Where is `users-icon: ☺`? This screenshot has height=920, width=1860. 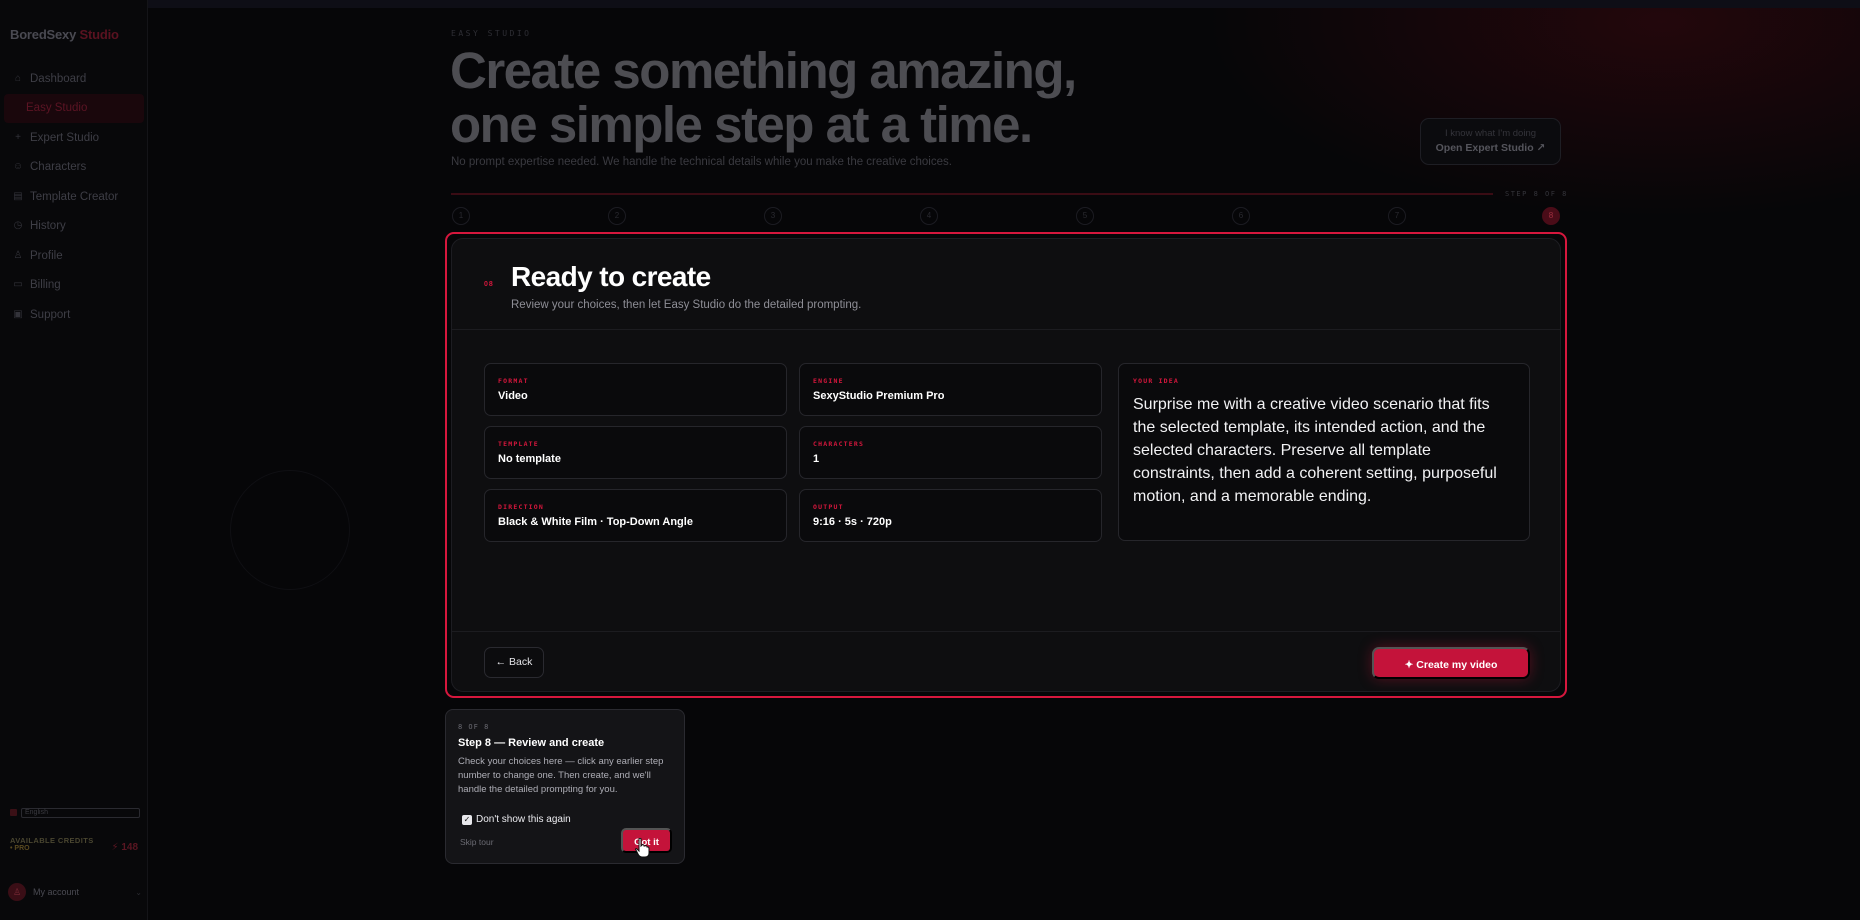 users-icon: ☺ is located at coordinates (18, 167).